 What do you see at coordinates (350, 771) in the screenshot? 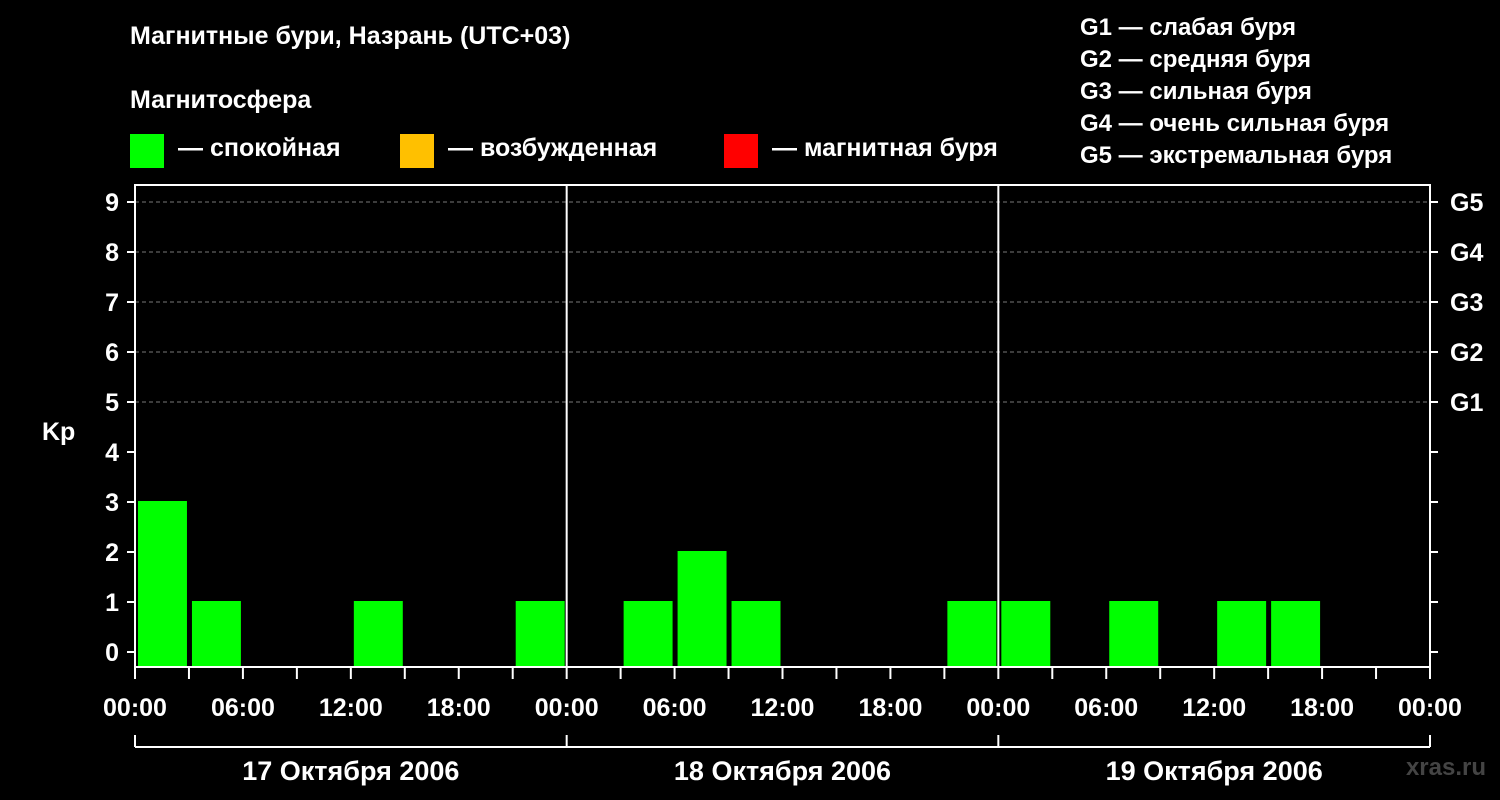
I see `day-label: 17 Октября 2006` at bounding box center [350, 771].